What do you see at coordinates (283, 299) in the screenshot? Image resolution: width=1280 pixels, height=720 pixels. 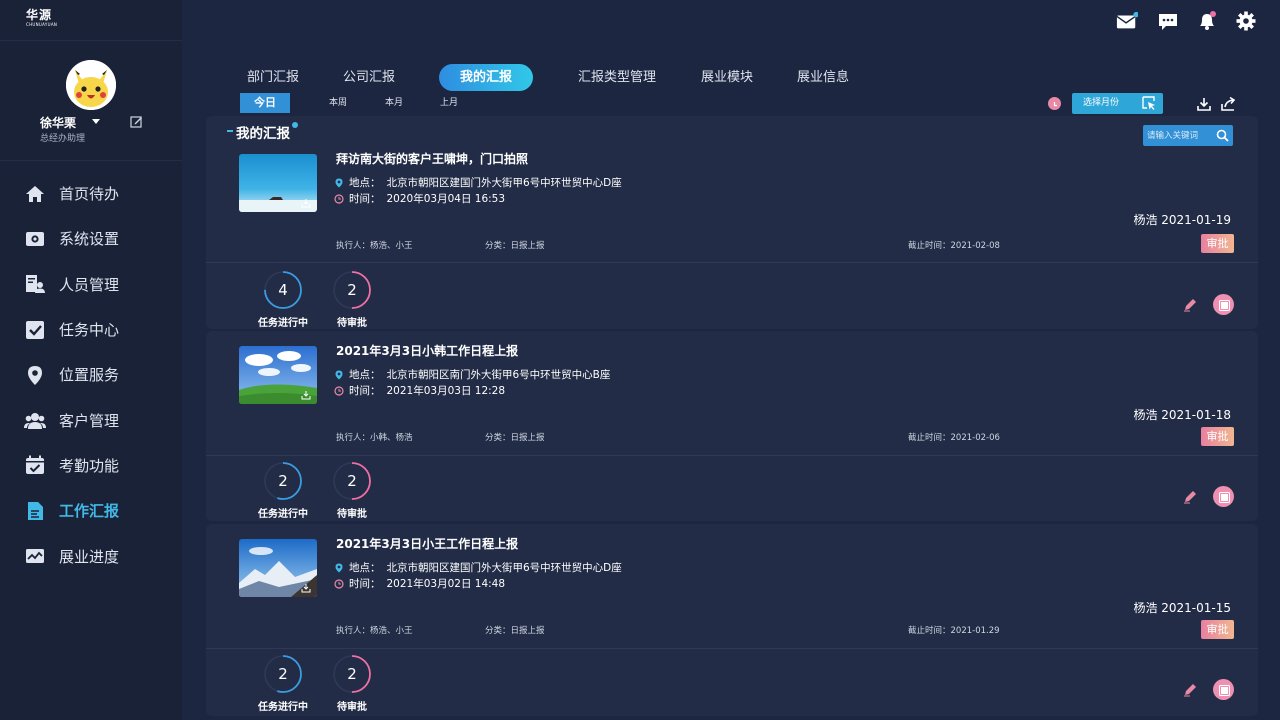 I see `stat-in-progress: 4 任务进行中` at bounding box center [283, 299].